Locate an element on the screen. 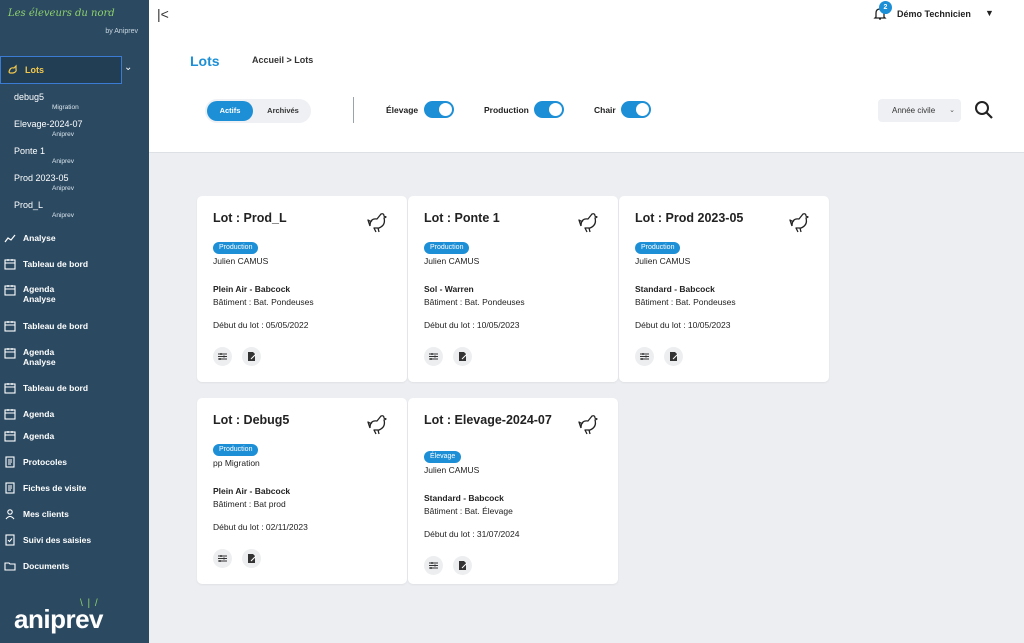  notification-badge: 2 is located at coordinates (885, 7).